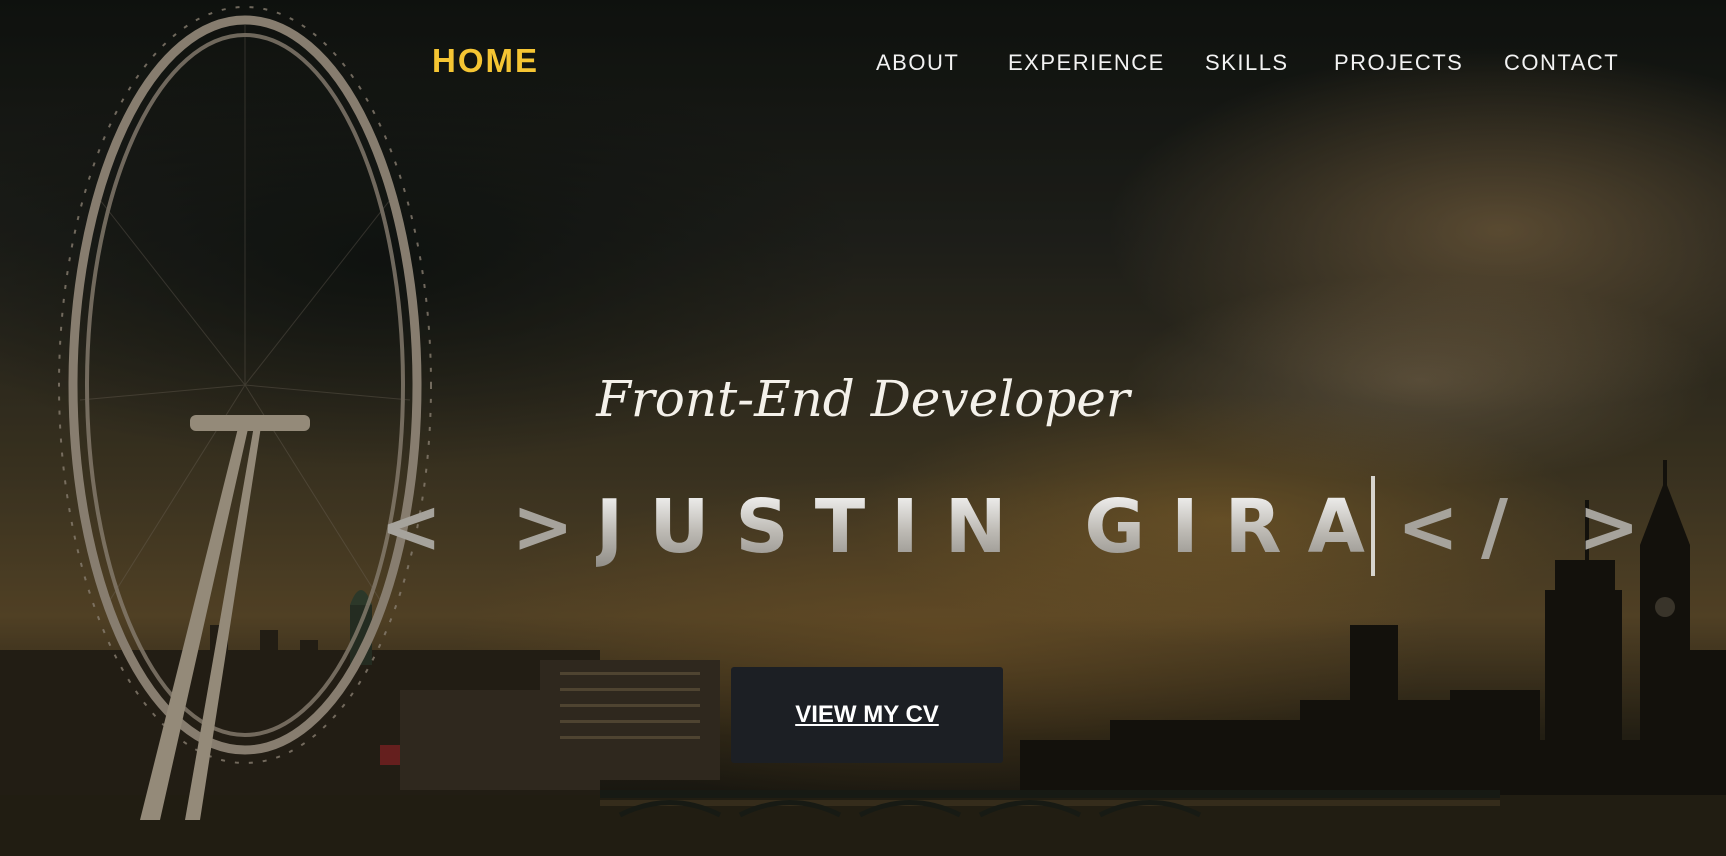 Image resolution: width=1726 pixels, height=856 pixels. What do you see at coordinates (863, 399) in the screenshot?
I see `hero-subtitle: Front-End Developer` at bounding box center [863, 399].